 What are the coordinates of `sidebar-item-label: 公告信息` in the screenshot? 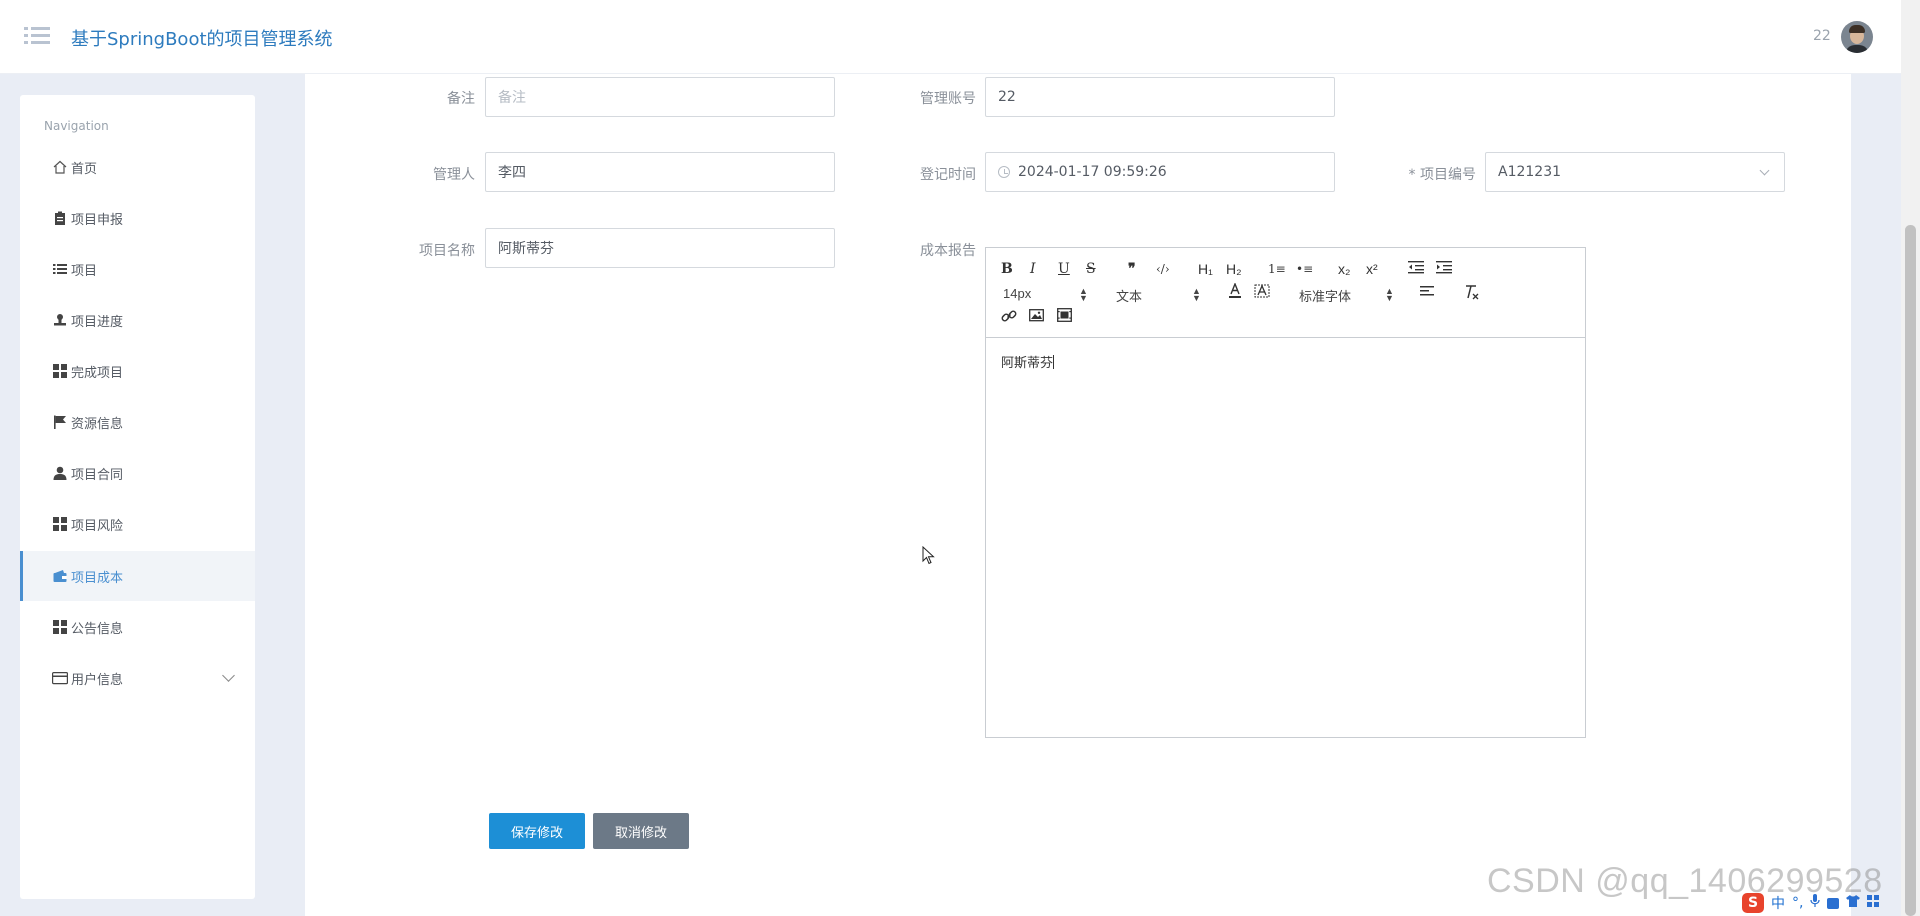 It's located at (97, 629).